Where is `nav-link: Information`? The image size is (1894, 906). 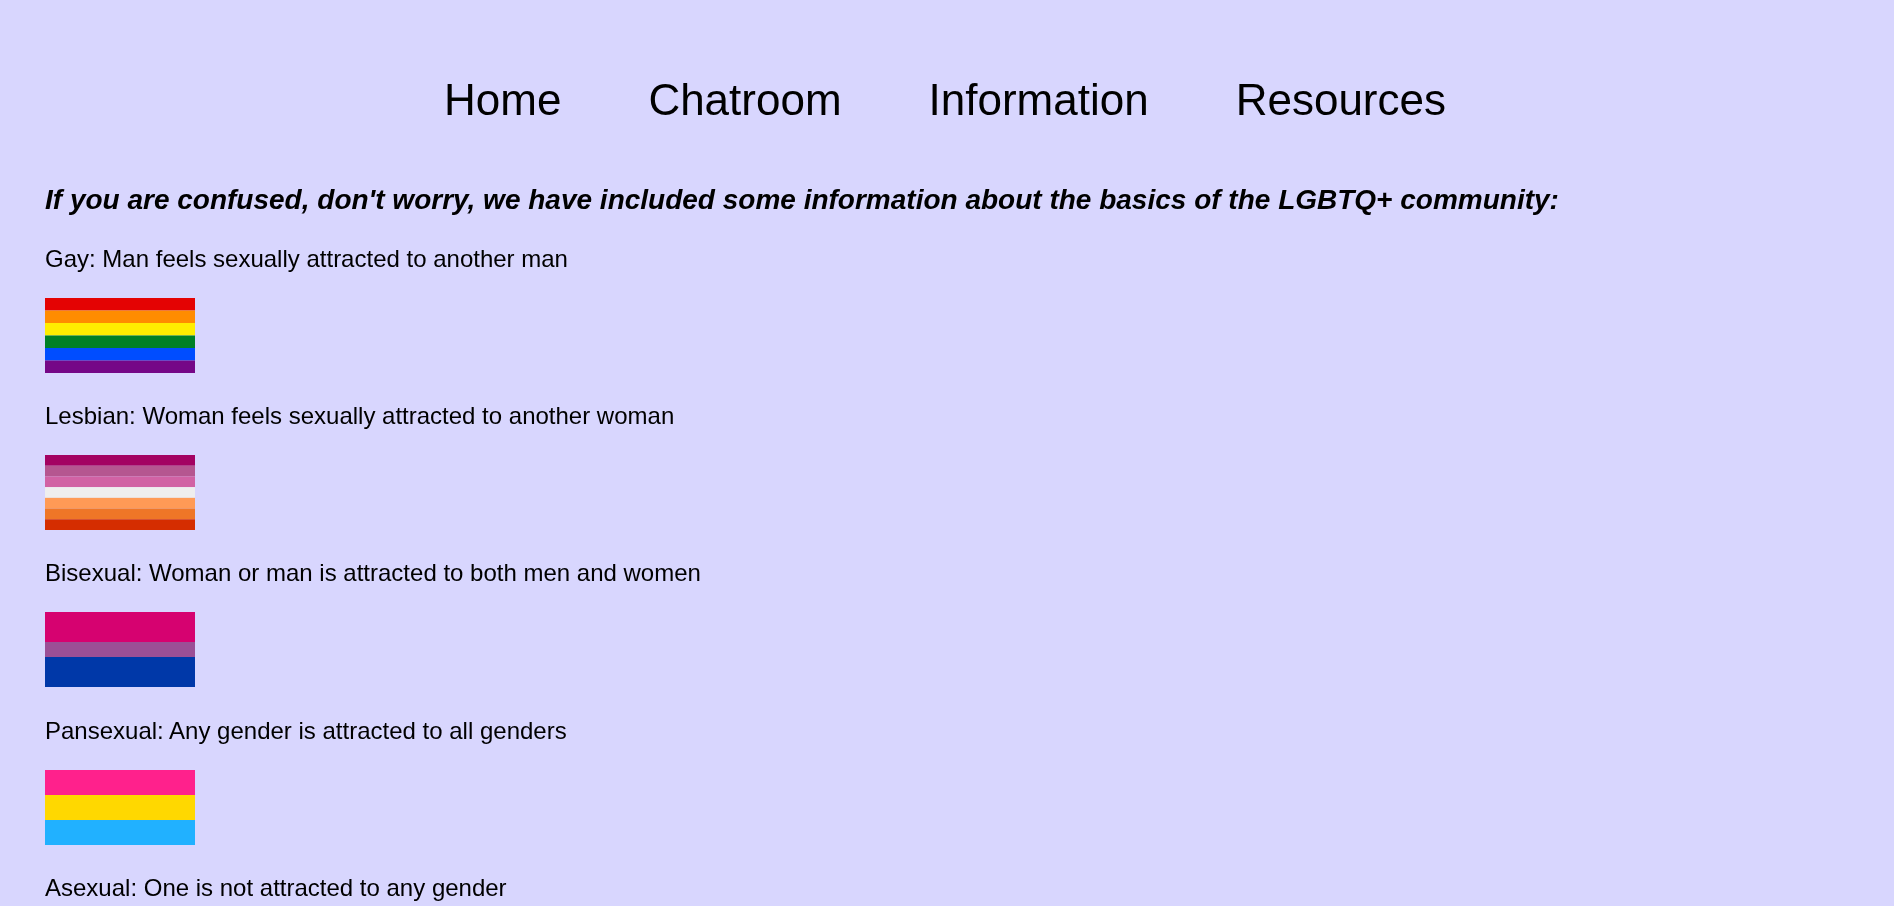
nav-link: Information is located at coordinates (1038, 100).